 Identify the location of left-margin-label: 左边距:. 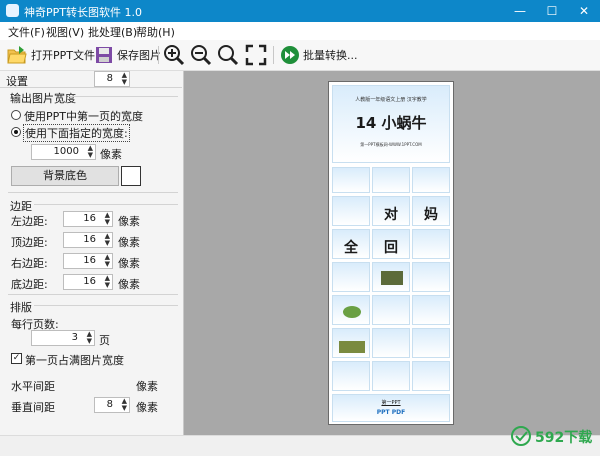
(29, 221).